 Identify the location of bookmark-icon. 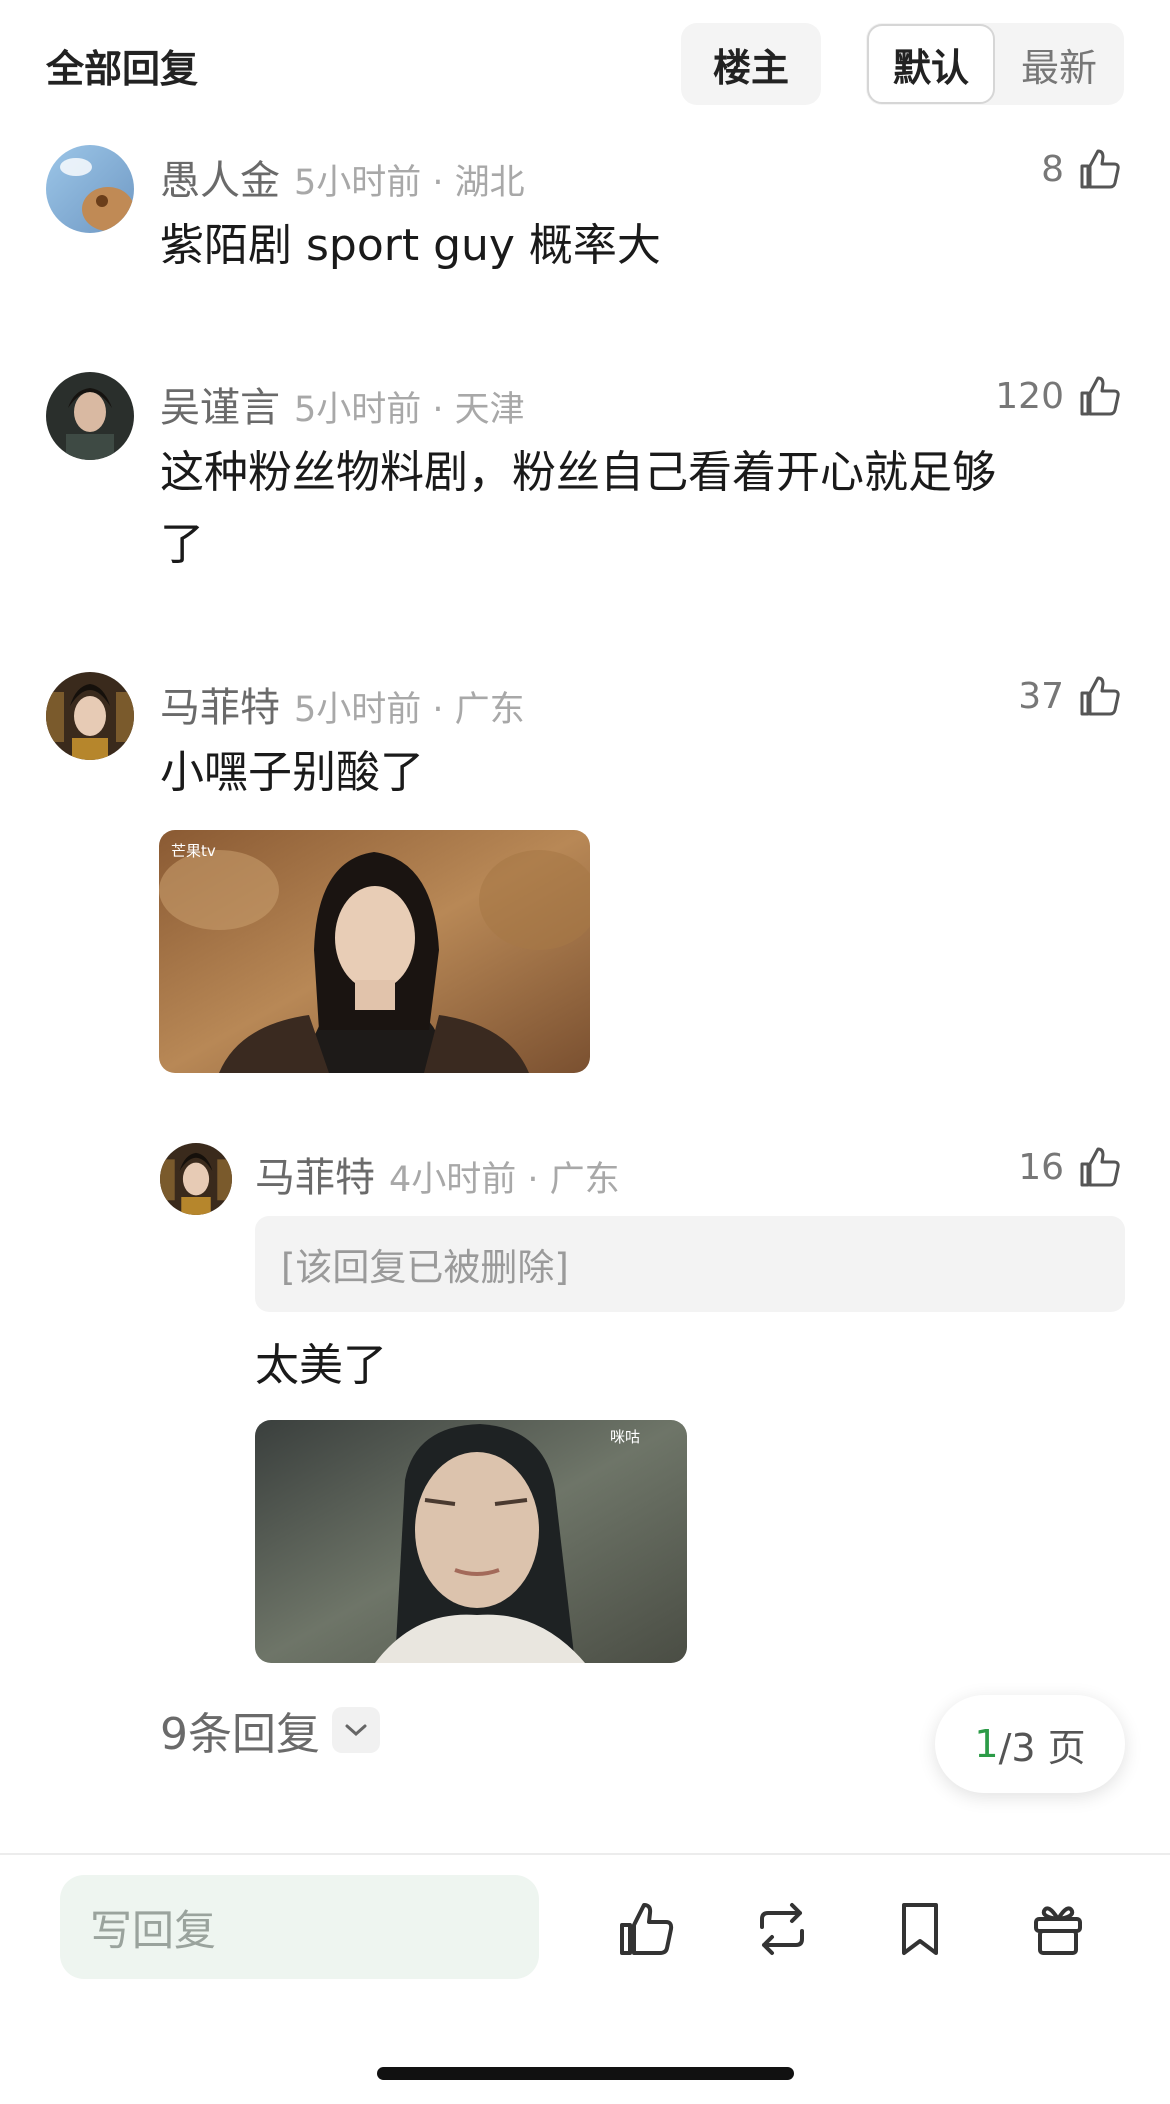
(920, 1929).